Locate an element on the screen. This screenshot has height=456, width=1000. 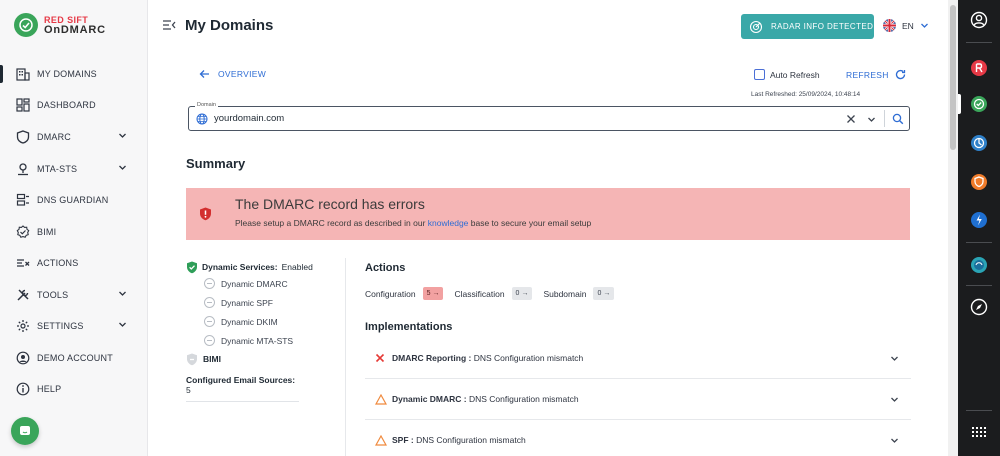
globe-icon is located at coordinates (202, 119).